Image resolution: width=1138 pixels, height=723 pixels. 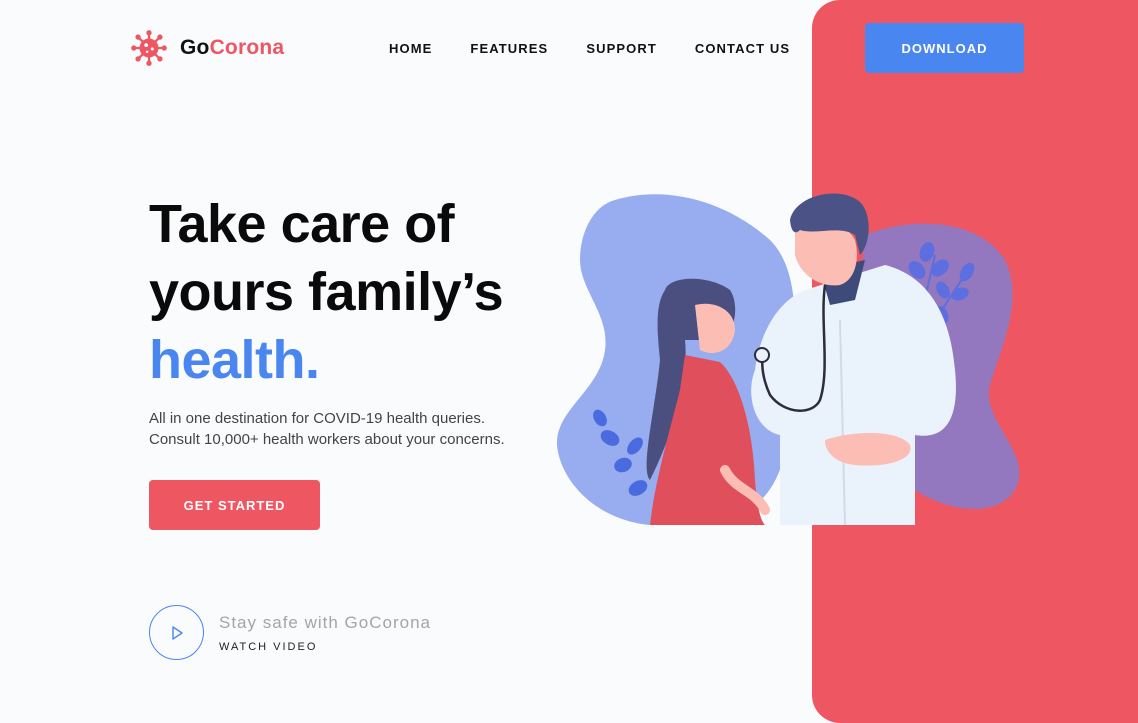 I want to click on hero-title-accent: health., so click(x=234, y=360).